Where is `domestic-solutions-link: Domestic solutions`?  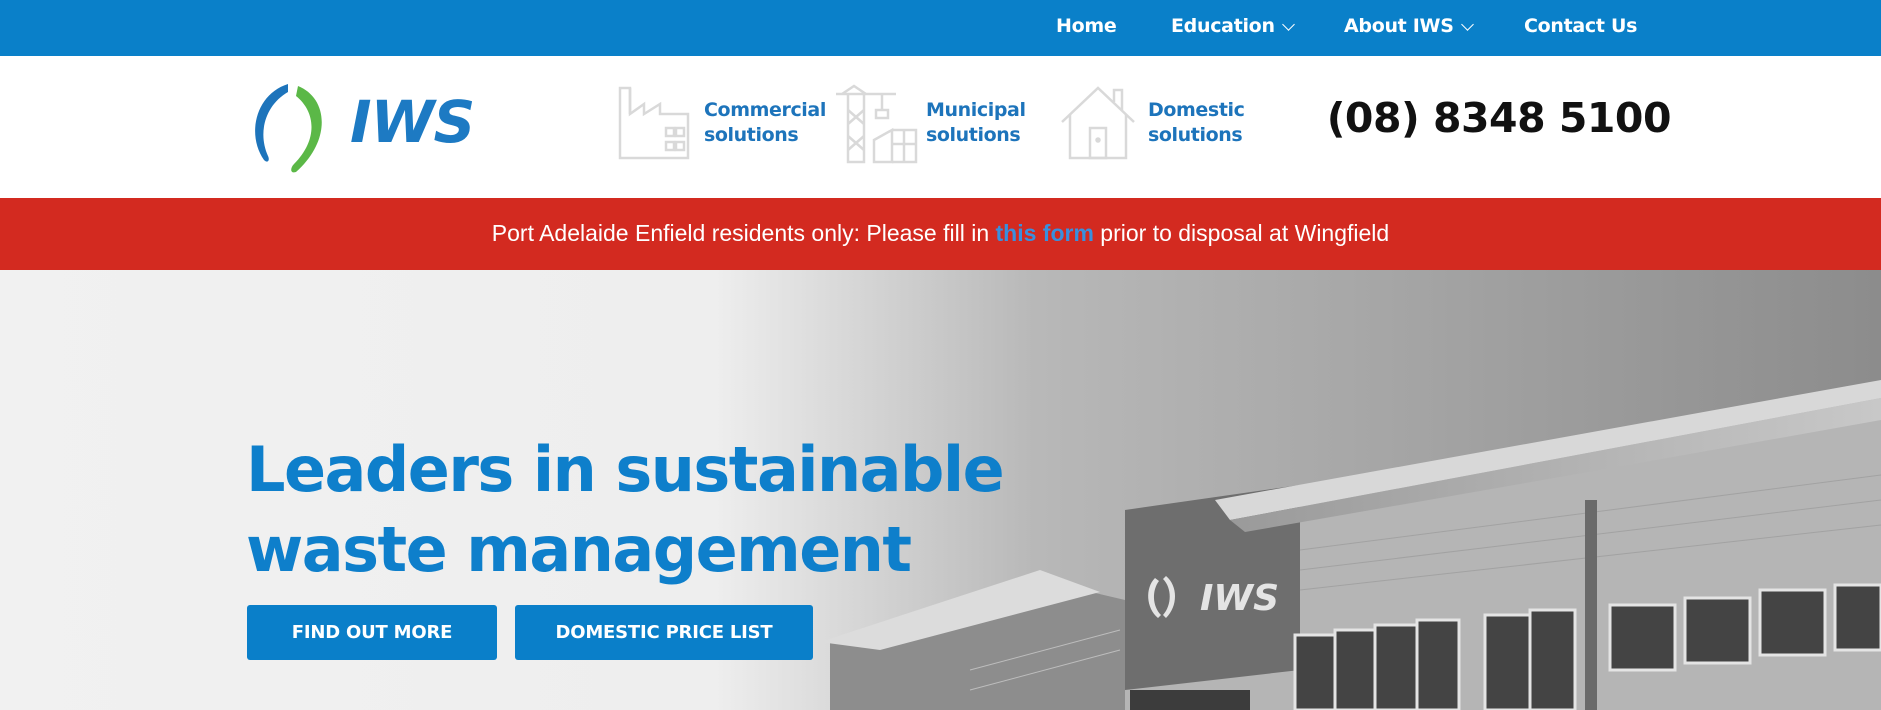
domestic-solutions-link: Domestic solutions is located at coordinates (1160, 124).